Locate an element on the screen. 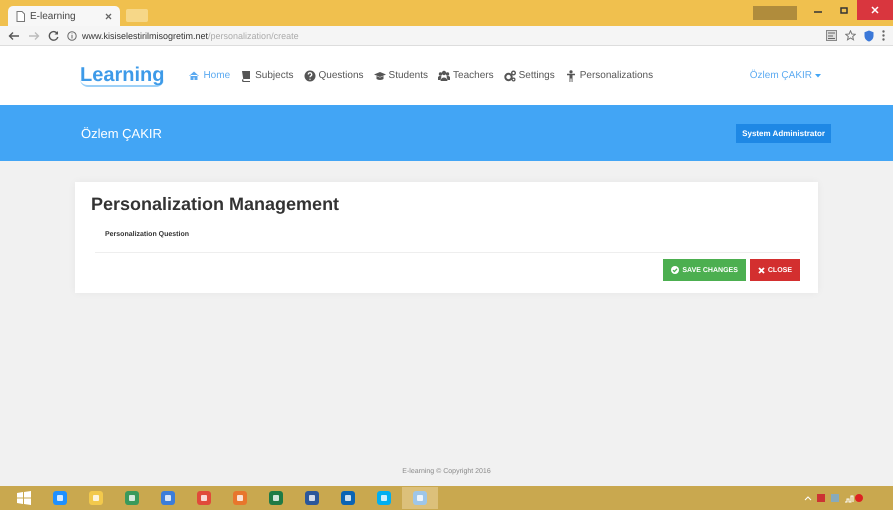 The width and height of the screenshot is (893, 510). tray-icons-drawing is located at coordinates (833, 498).